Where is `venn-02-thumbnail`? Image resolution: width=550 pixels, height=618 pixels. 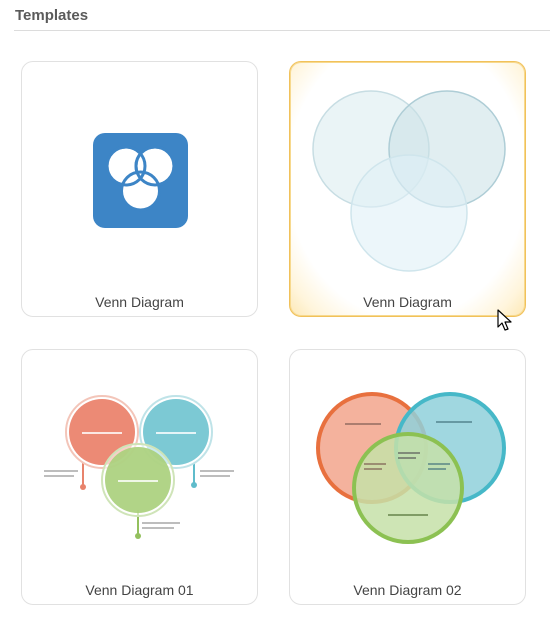
venn-02-thumbnail is located at coordinates (411, 468).